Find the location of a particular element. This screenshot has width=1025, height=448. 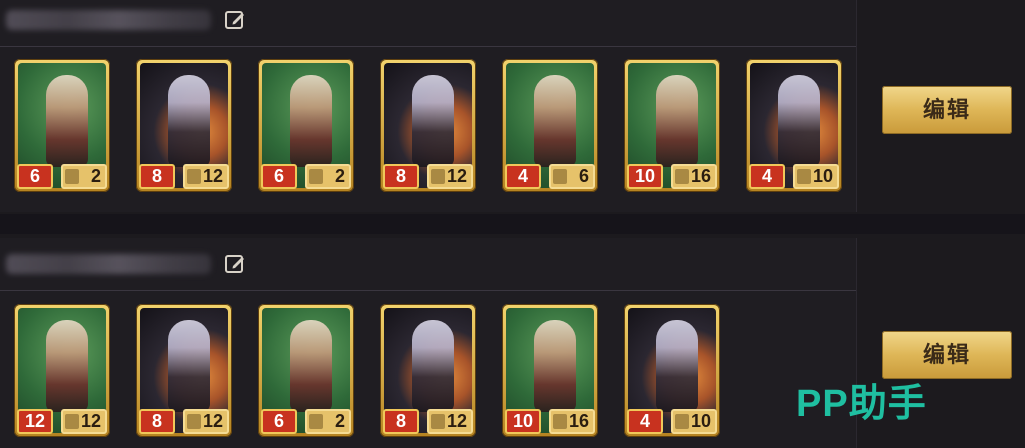

power-badge: 6 is located at coordinates (572, 176).